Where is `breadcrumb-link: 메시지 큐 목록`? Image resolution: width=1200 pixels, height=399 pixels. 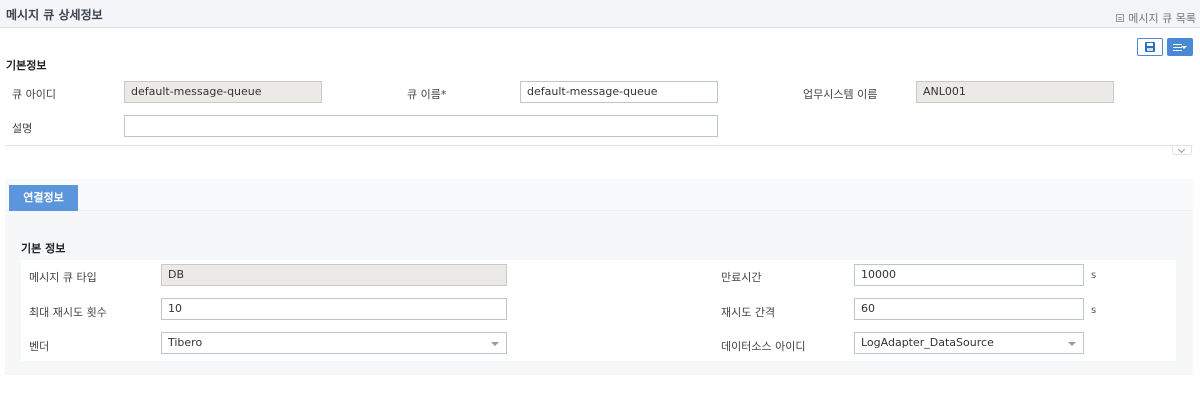 breadcrumb-link: 메시지 큐 목록 is located at coordinates (1156, 18).